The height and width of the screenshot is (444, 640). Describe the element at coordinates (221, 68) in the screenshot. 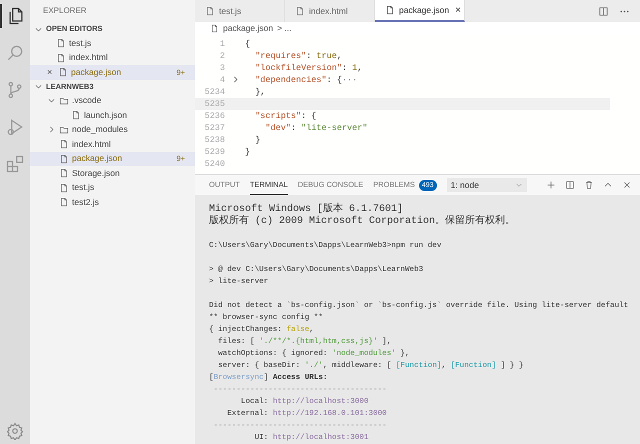

I see `line-number: 3` at that location.